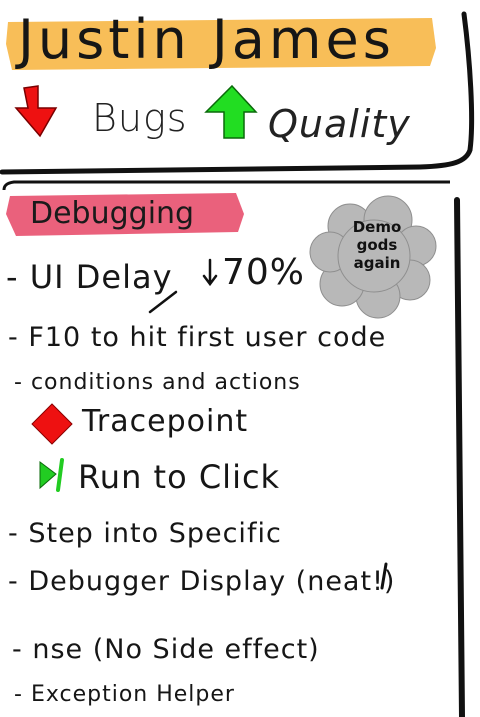 This screenshot has width=480, height=717. What do you see at coordinates (176, 649) in the screenshot?
I see `item-text: nse (No Side effect)` at bounding box center [176, 649].